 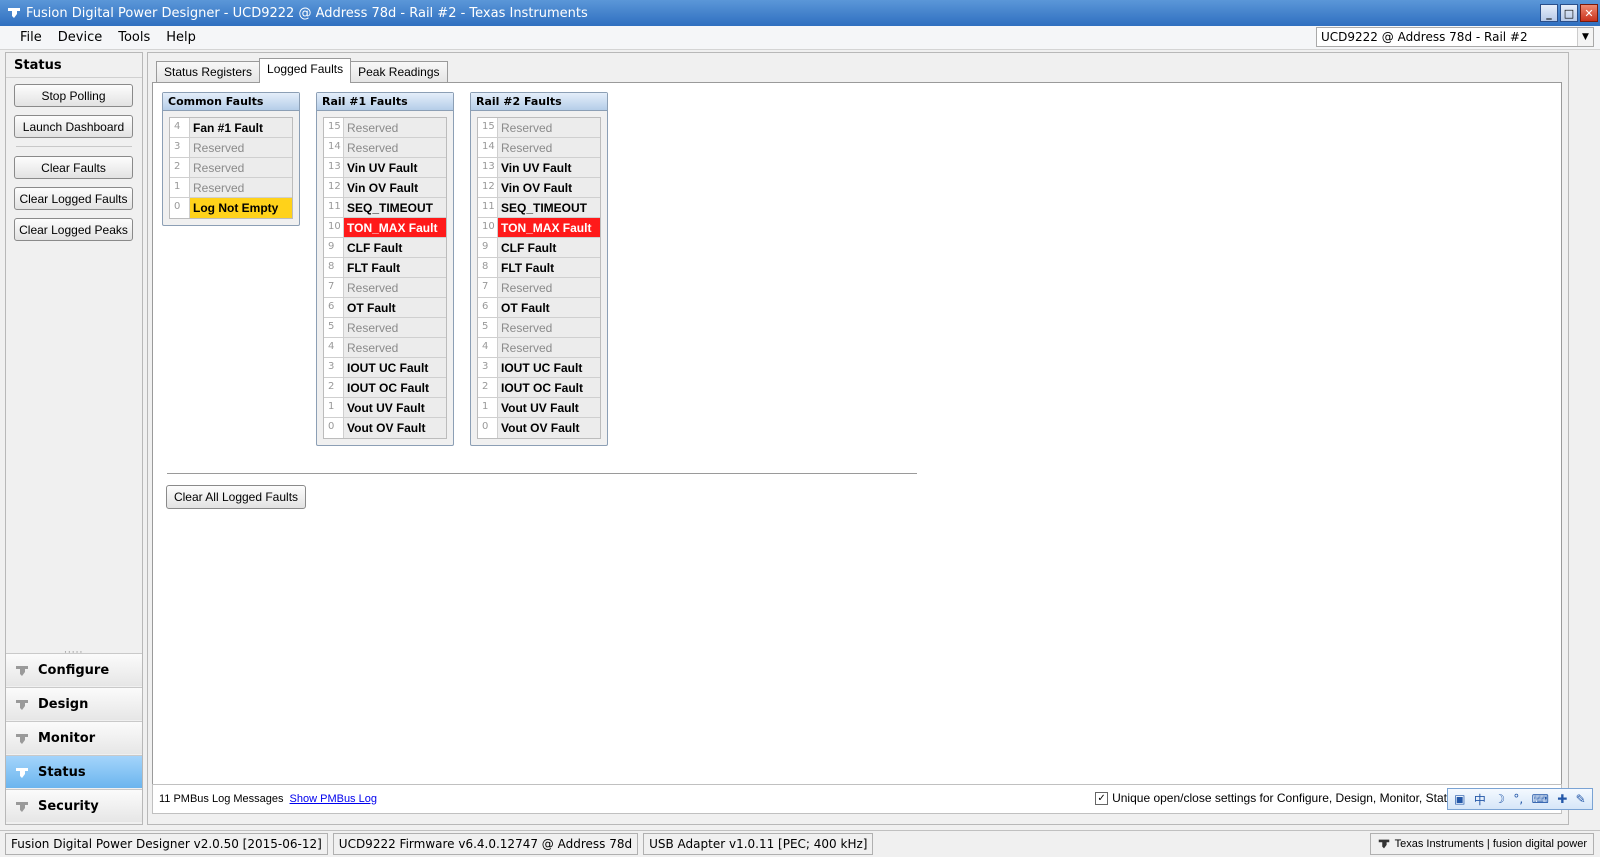 What do you see at coordinates (74, 669) in the screenshot?
I see `nav-configure: Configure` at bounding box center [74, 669].